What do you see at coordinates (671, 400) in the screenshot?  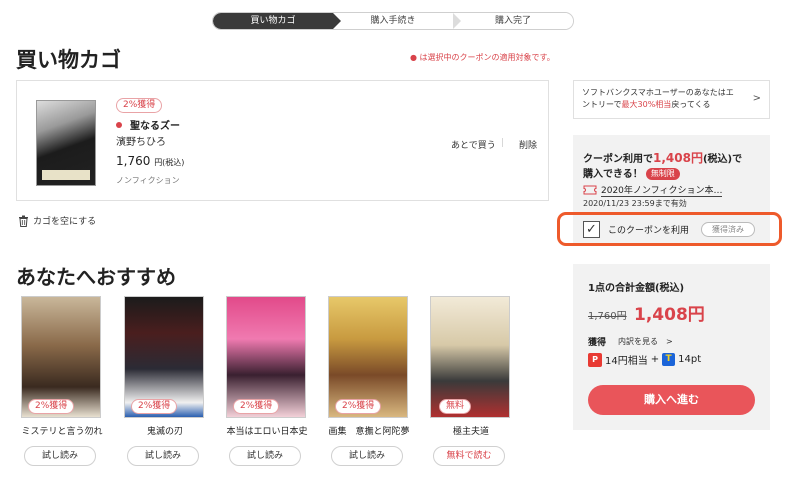 I see `proceed-to-purchase-button: 購入へ進む` at bounding box center [671, 400].